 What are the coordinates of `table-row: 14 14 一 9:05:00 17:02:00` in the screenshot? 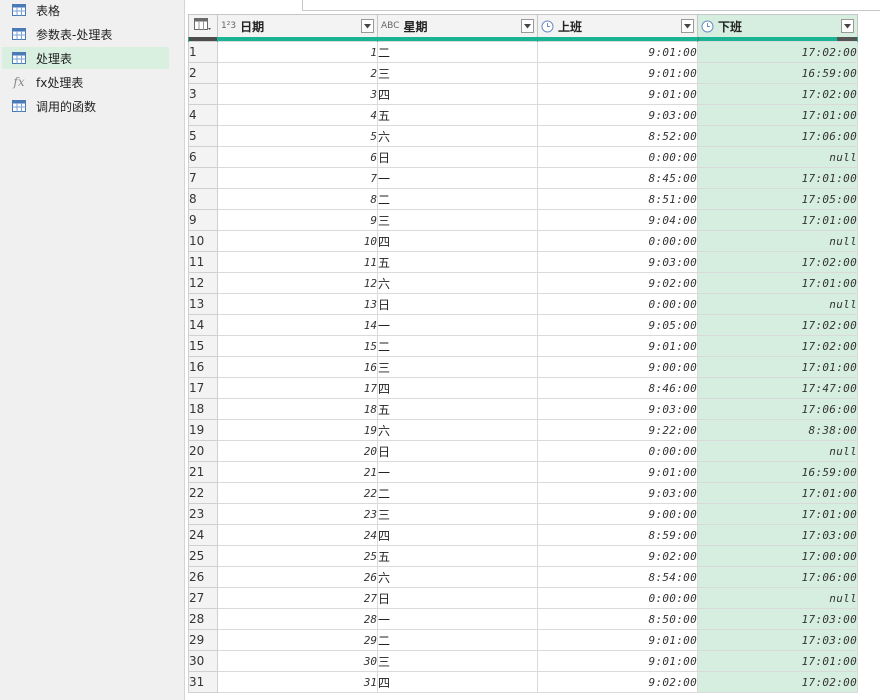 It's located at (523, 325).